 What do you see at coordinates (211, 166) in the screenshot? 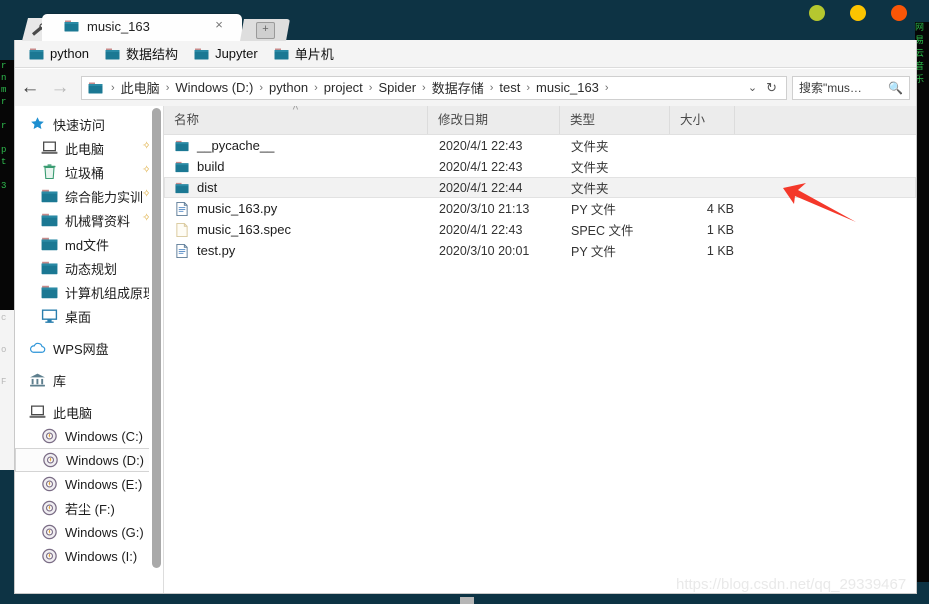
I see `file-name-label: build` at bounding box center [211, 166].